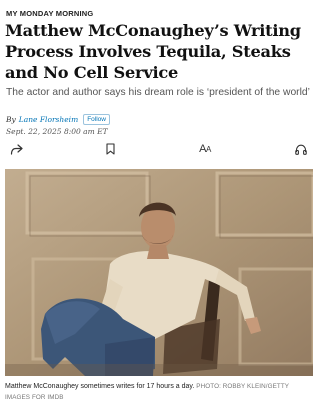 This screenshot has width=320, height=410. Describe the element at coordinates (202, 149) in the screenshot. I see `text-size-large-a: A` at that location.